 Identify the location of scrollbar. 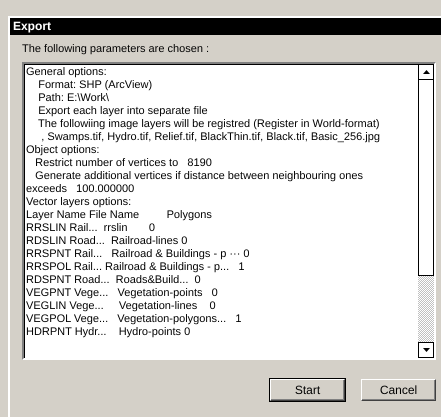
(426, 211).